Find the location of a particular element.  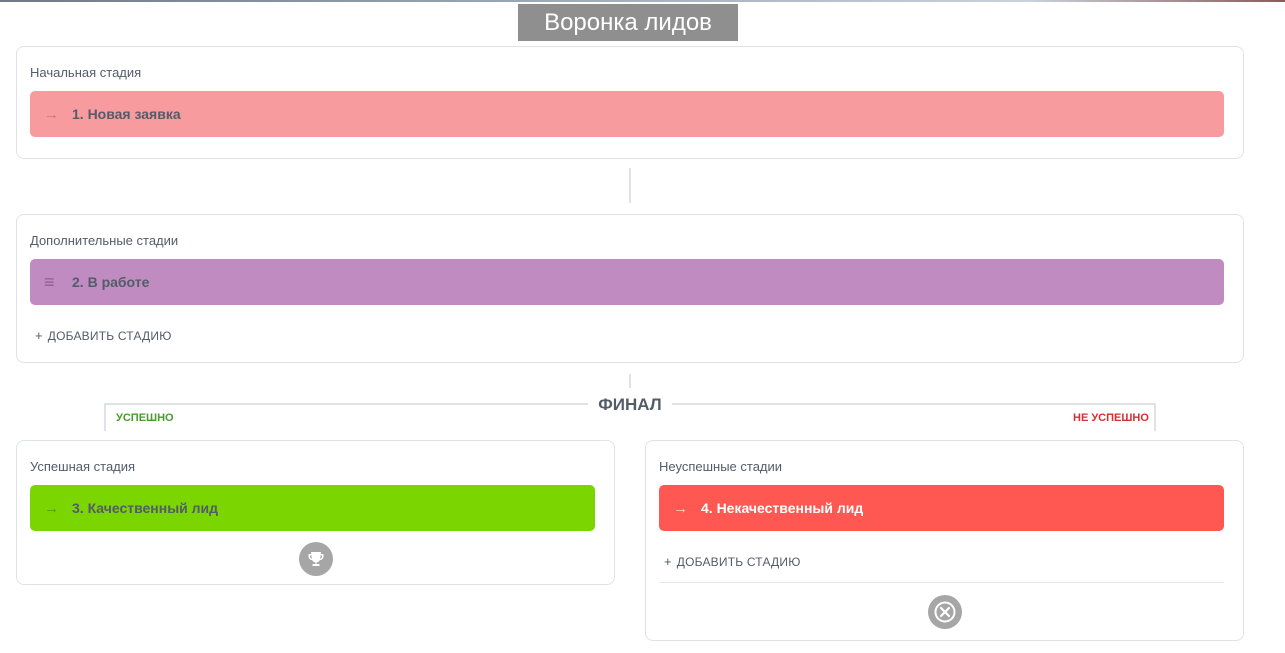

stage-name: 1. Новая заявка is located at coordinates (126, 114).